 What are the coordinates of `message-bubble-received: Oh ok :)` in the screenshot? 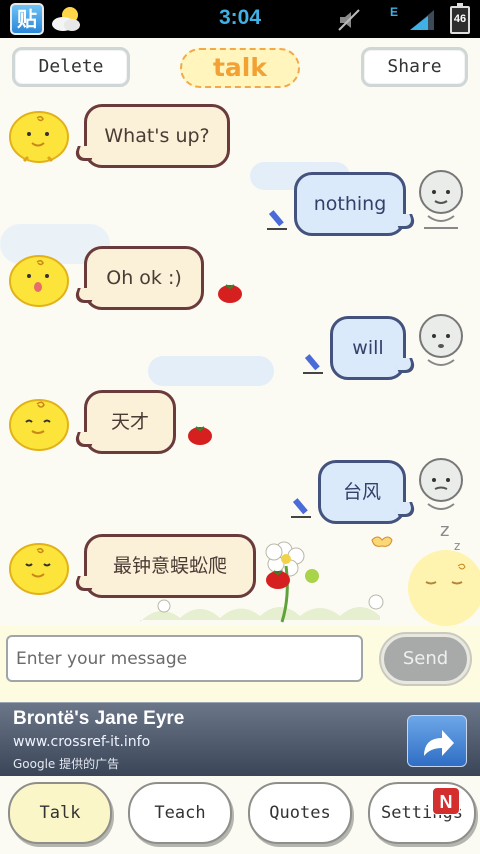 It's located at (144, 278).